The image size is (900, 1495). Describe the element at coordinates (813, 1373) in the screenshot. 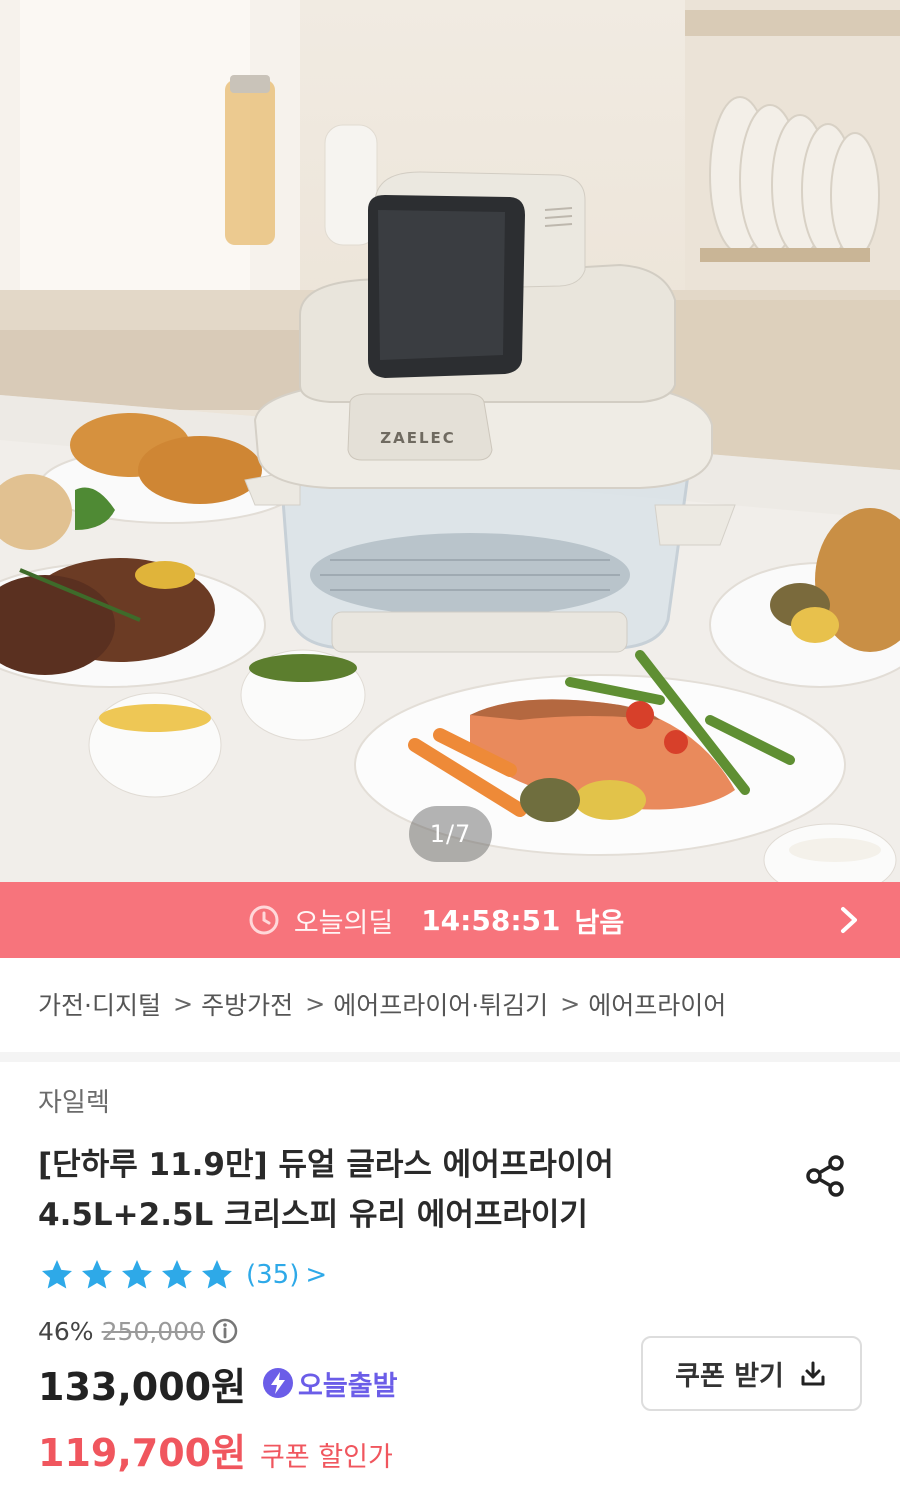

I see `download-icon` at that location.